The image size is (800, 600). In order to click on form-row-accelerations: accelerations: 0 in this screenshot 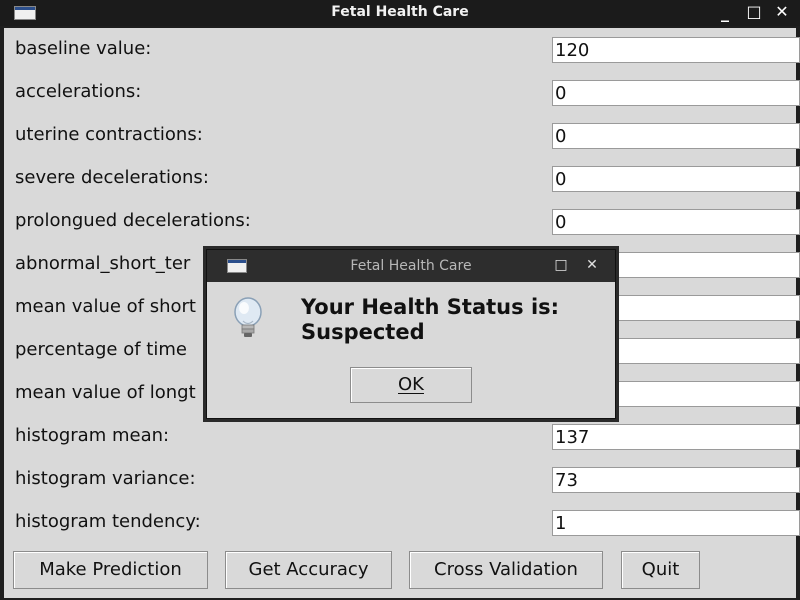, I will do `click(402, 92)`.